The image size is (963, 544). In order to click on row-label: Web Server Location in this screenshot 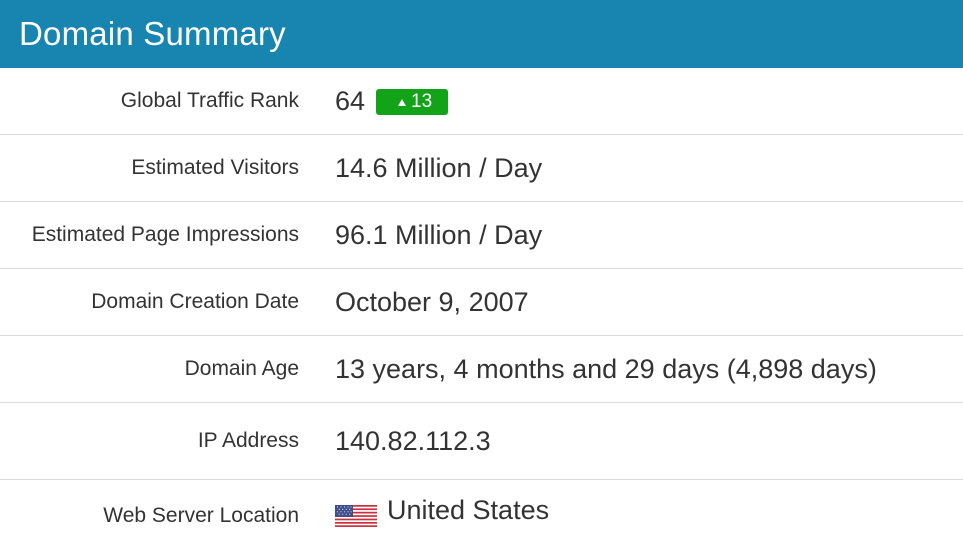, I will do `click(201, 515)`.